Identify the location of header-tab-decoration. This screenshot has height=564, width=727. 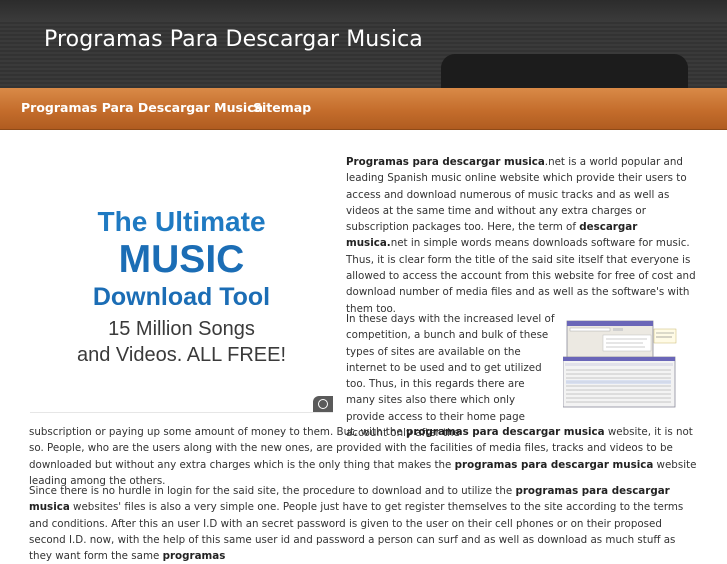
(564, 71).